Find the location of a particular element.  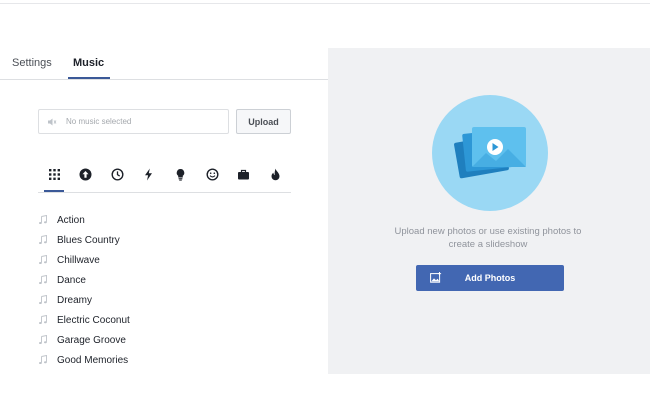

tab-music: Music is located at coordinates (88, 63).